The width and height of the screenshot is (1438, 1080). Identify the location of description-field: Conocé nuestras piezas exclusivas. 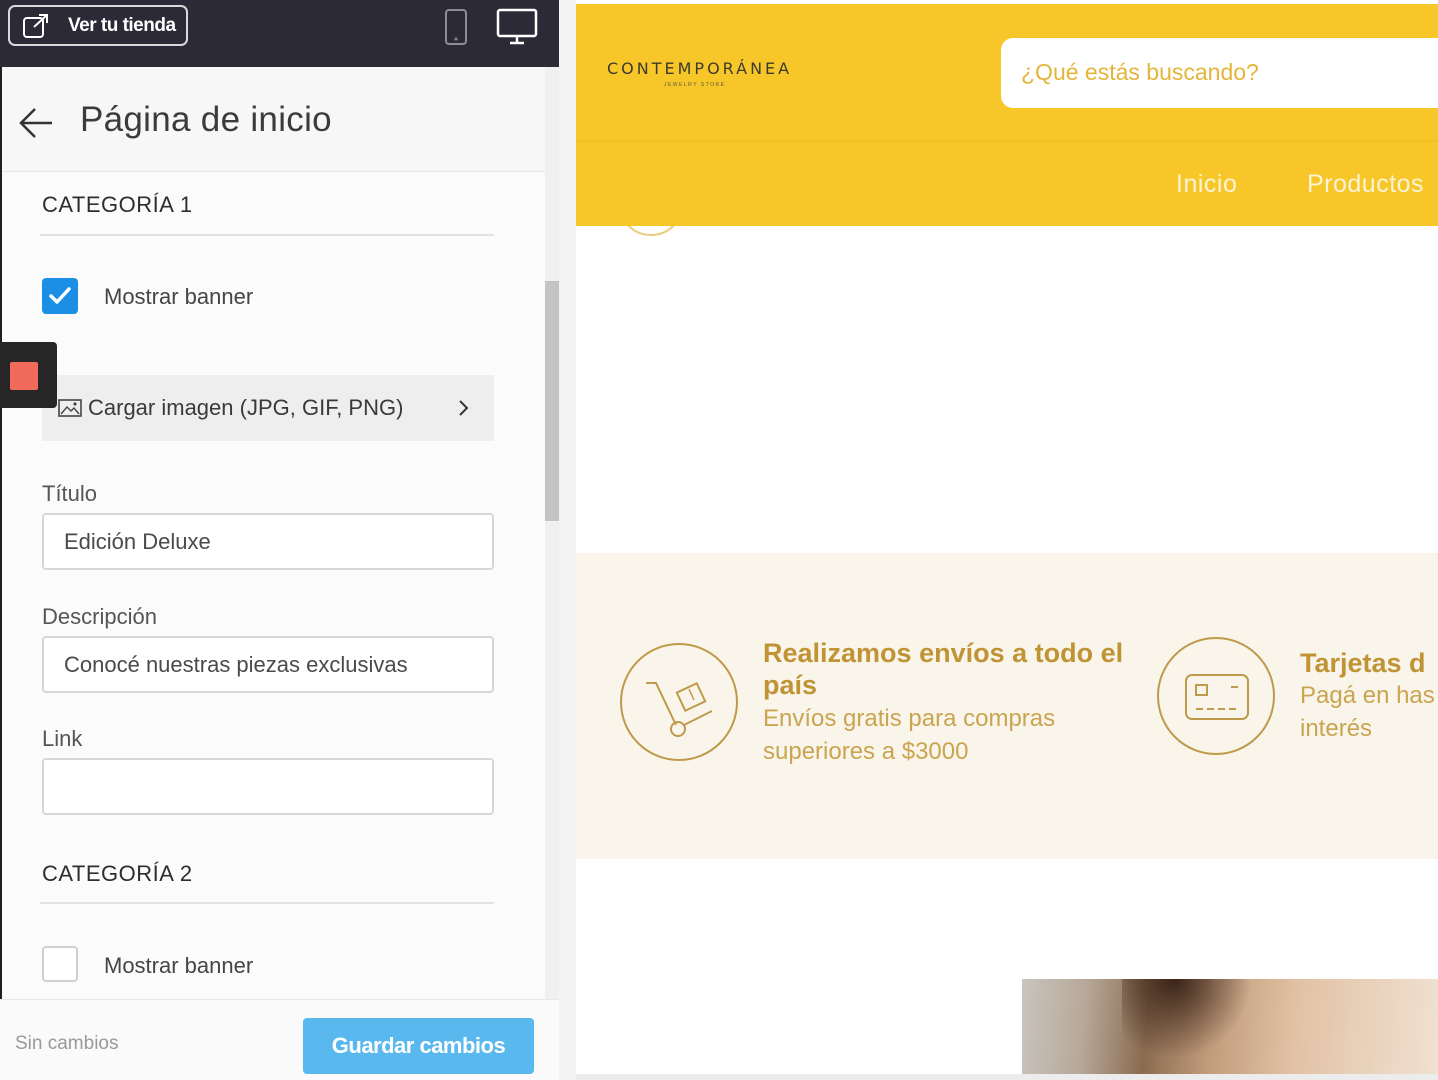
(268, 664).